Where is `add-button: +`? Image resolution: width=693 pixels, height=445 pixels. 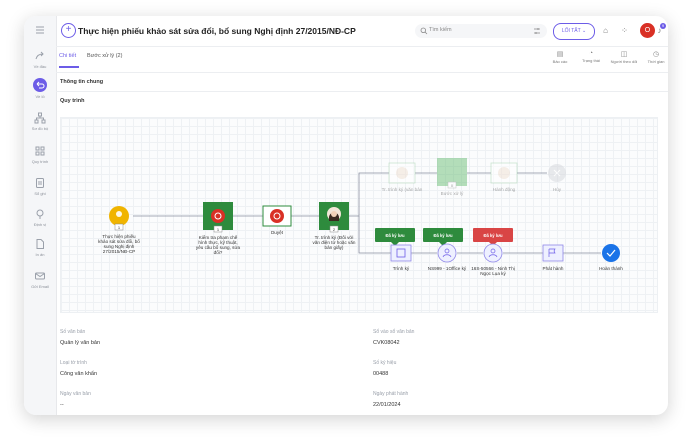 add-button: + is located at coordinates (68, 30).